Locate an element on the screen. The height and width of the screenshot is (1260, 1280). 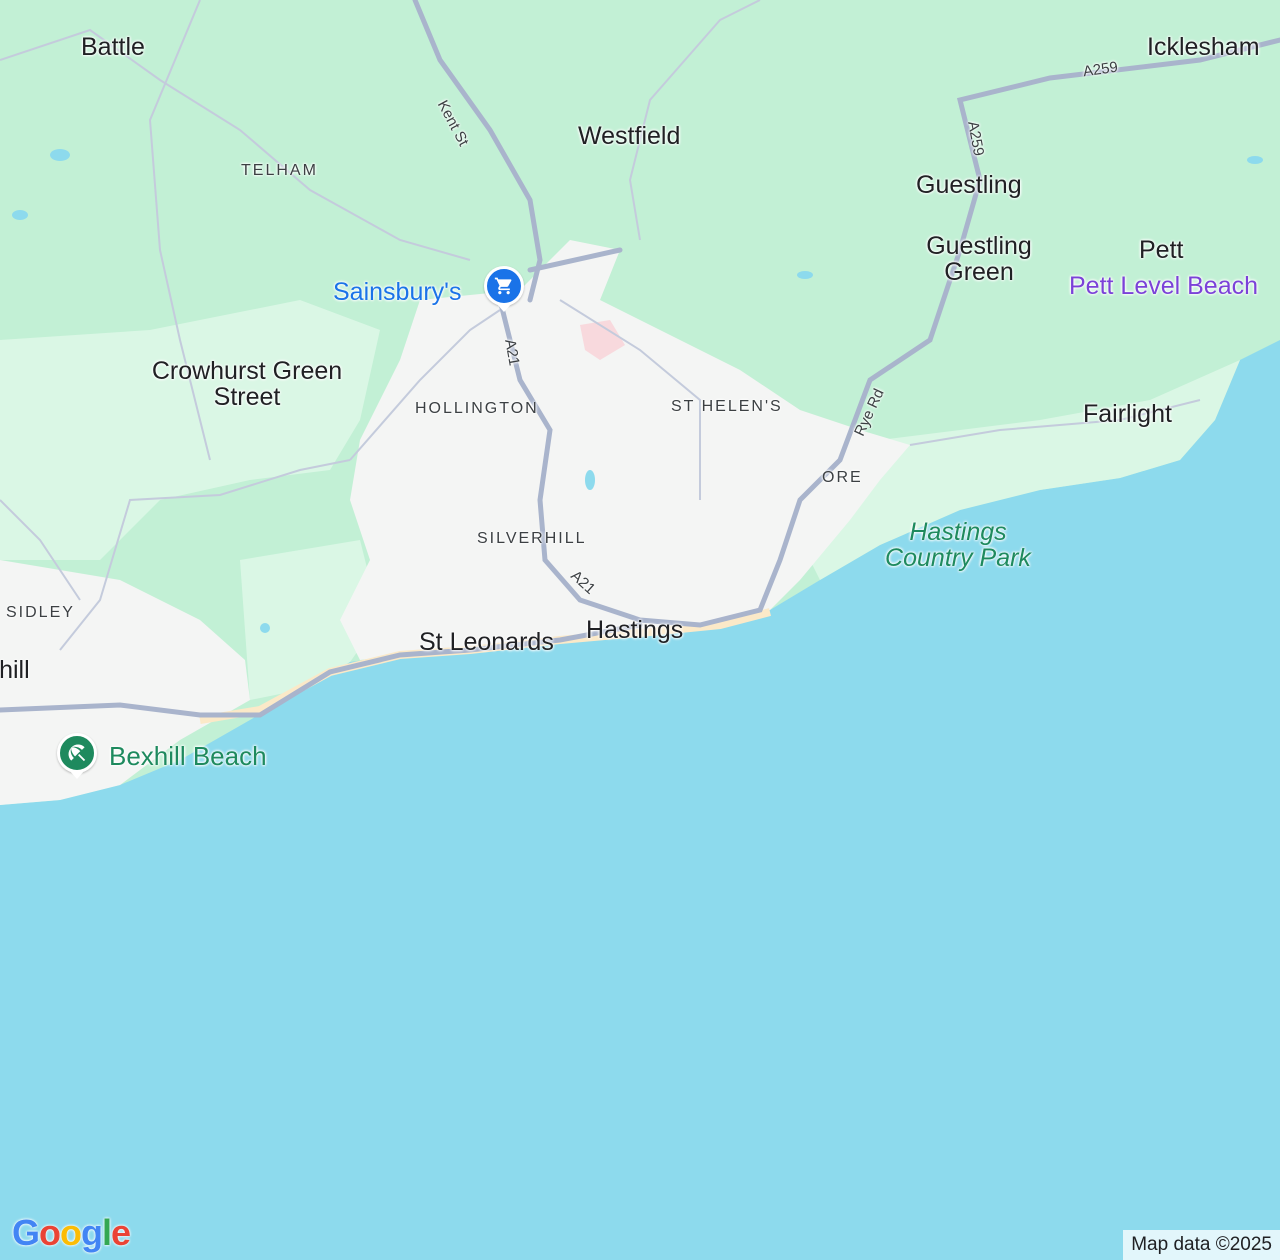
hastings-country-park-label: Hastings Country Park is located at coordinates (958, 545).